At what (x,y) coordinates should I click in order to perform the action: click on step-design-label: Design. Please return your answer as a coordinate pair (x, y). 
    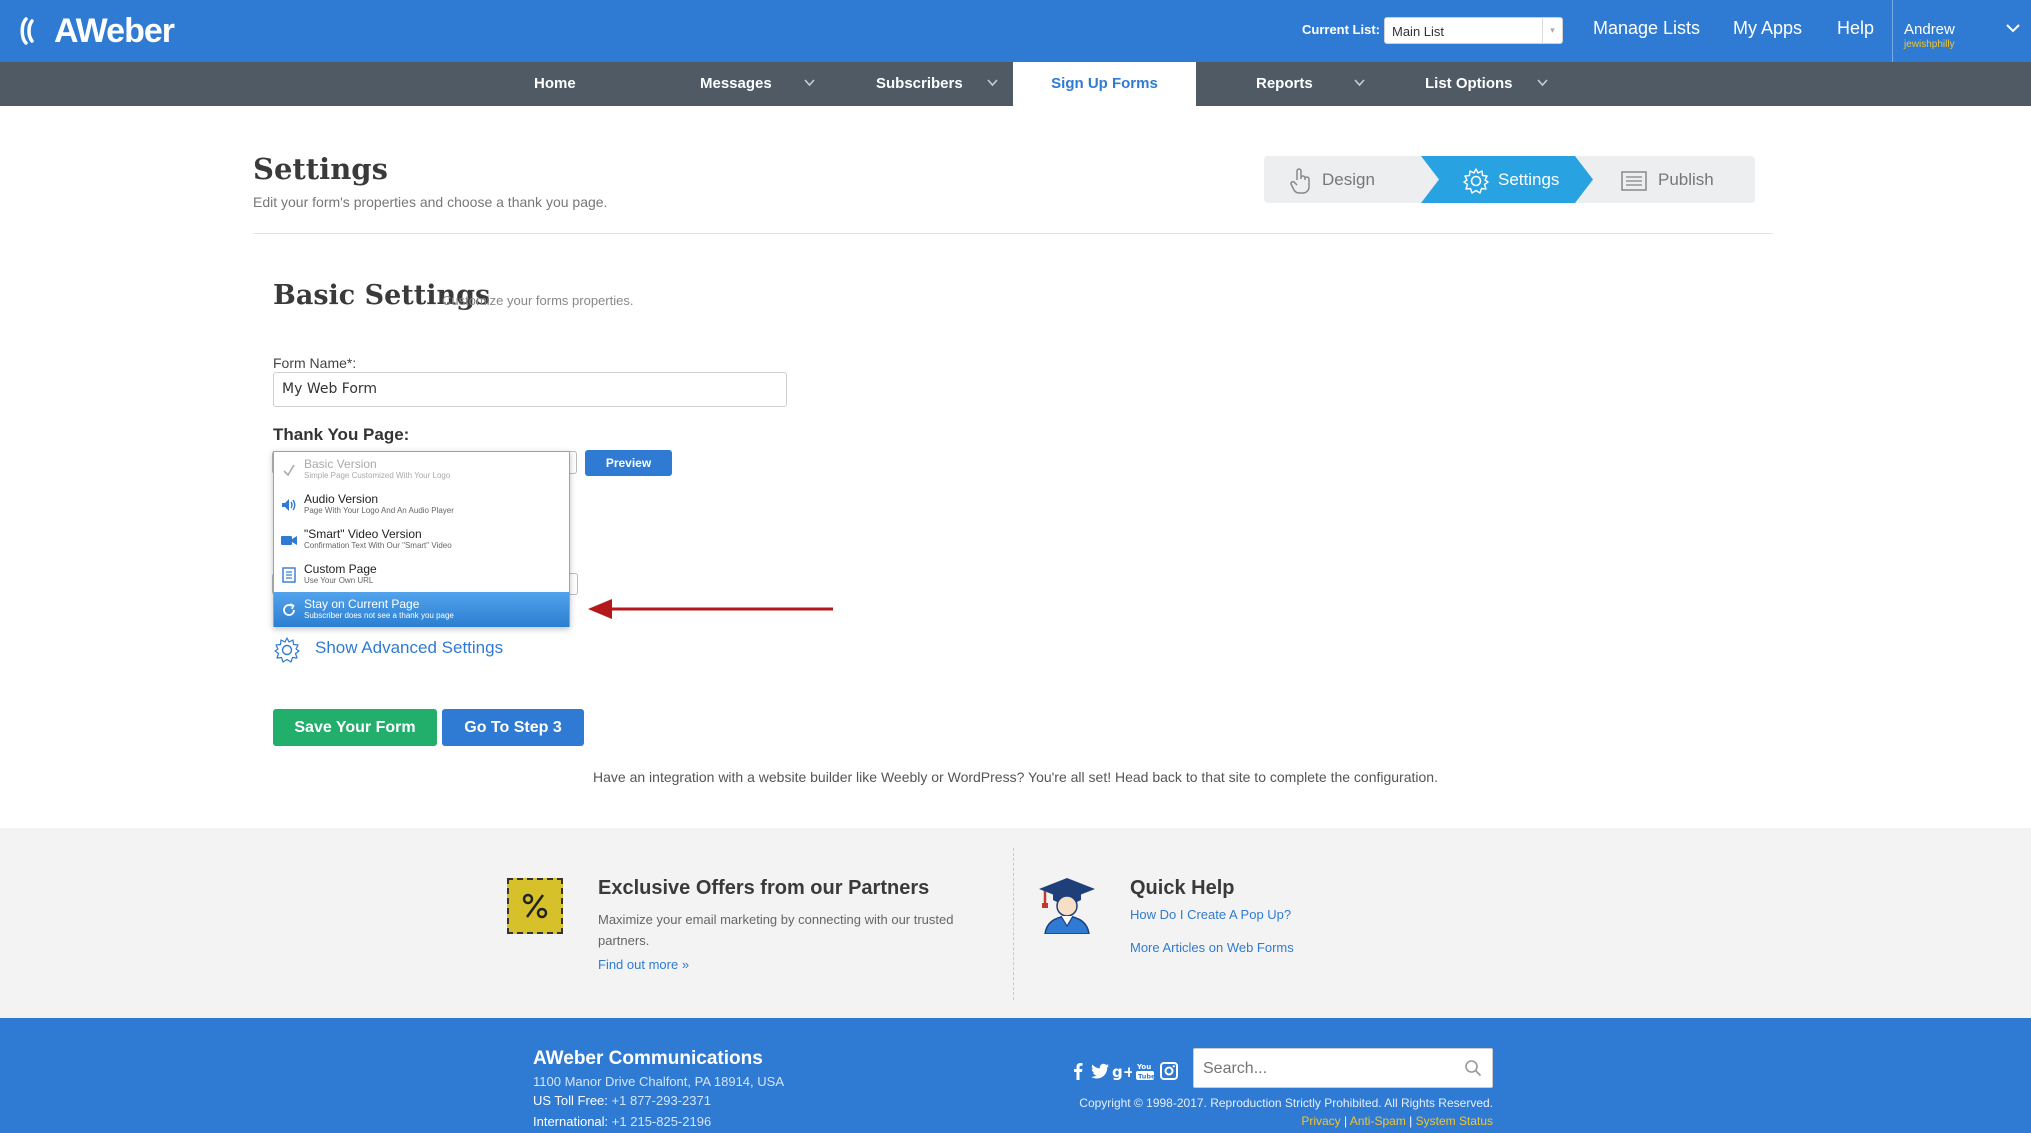
    Looking at the image, I should click on (1348, 179).